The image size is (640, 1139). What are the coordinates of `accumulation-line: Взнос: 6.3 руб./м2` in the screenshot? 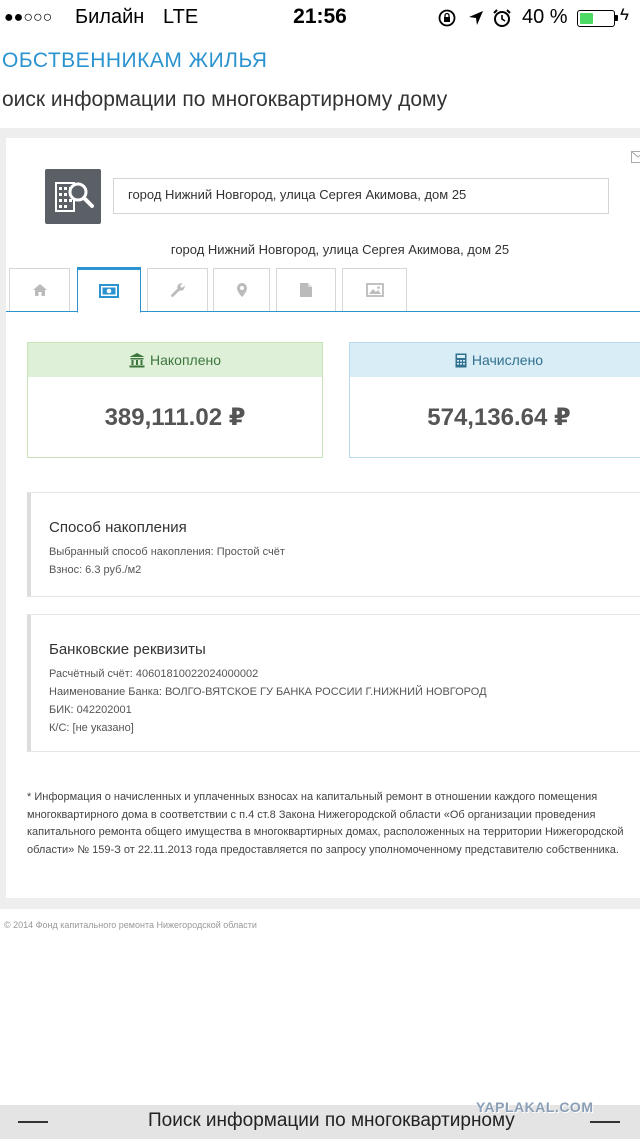 It's located at (95, 570).